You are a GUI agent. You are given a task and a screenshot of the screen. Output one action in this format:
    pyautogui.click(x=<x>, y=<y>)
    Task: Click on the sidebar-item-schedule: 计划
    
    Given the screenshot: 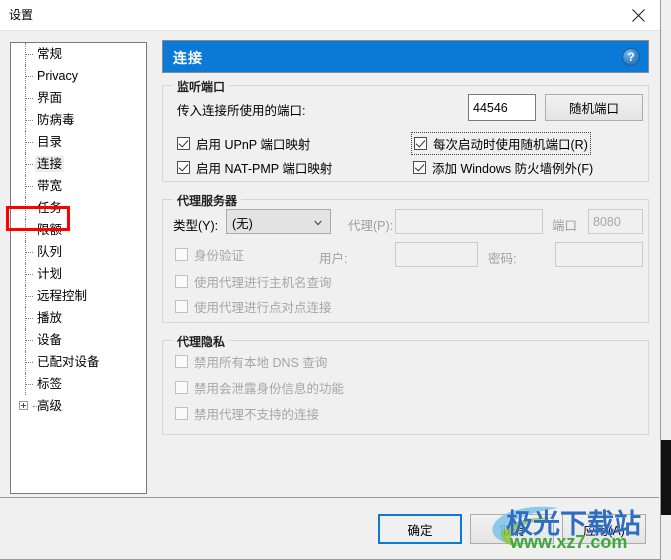 What is the action you would take?
    pyautogui.click(x=78, y=274)
    